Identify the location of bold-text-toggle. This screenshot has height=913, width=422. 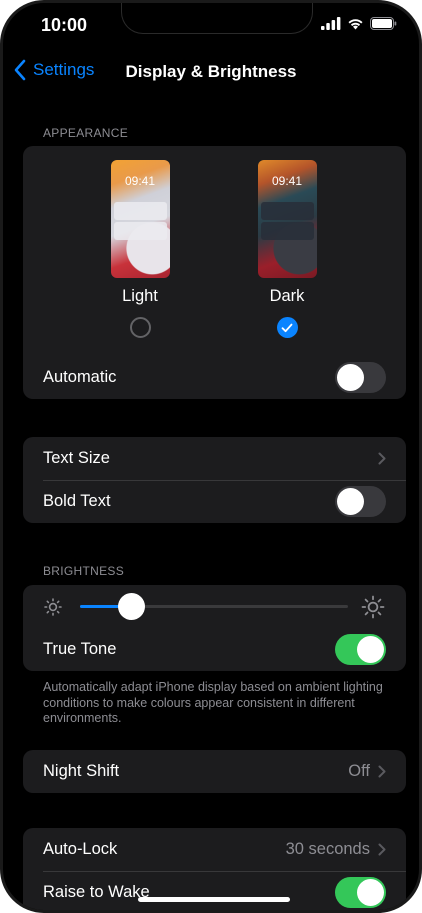
(360, 501).